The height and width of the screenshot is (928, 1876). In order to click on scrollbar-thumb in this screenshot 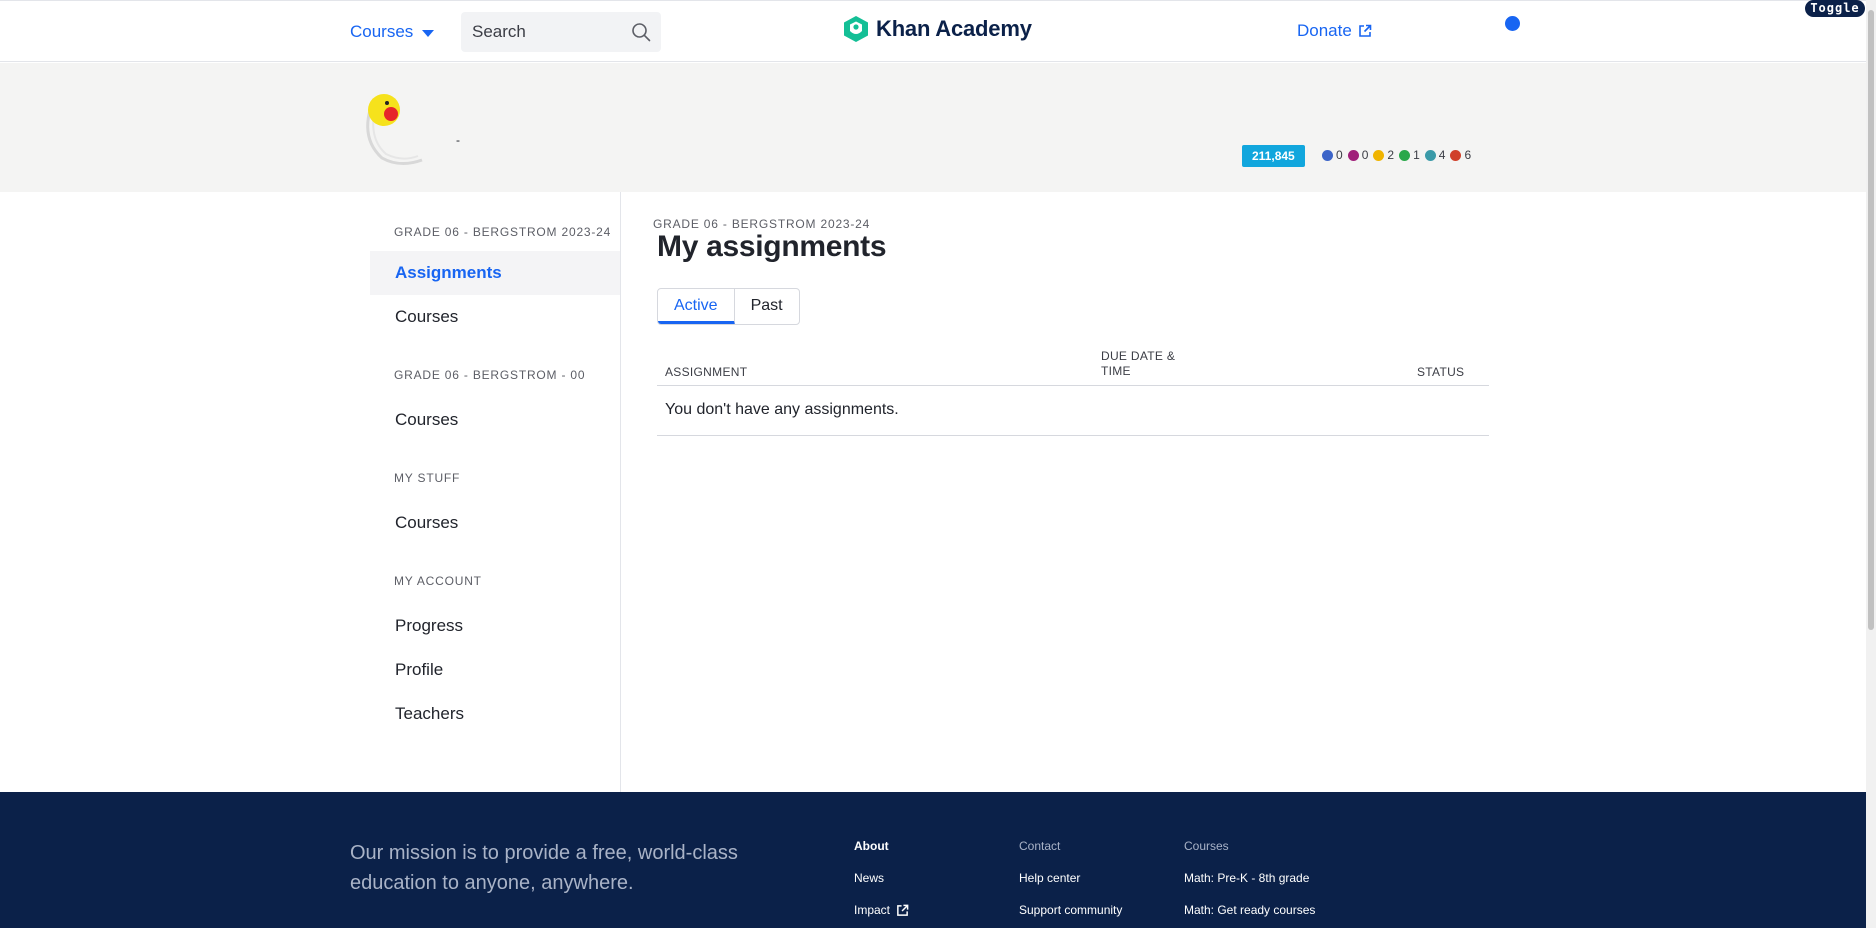, I will do `click(1871, 320)`.